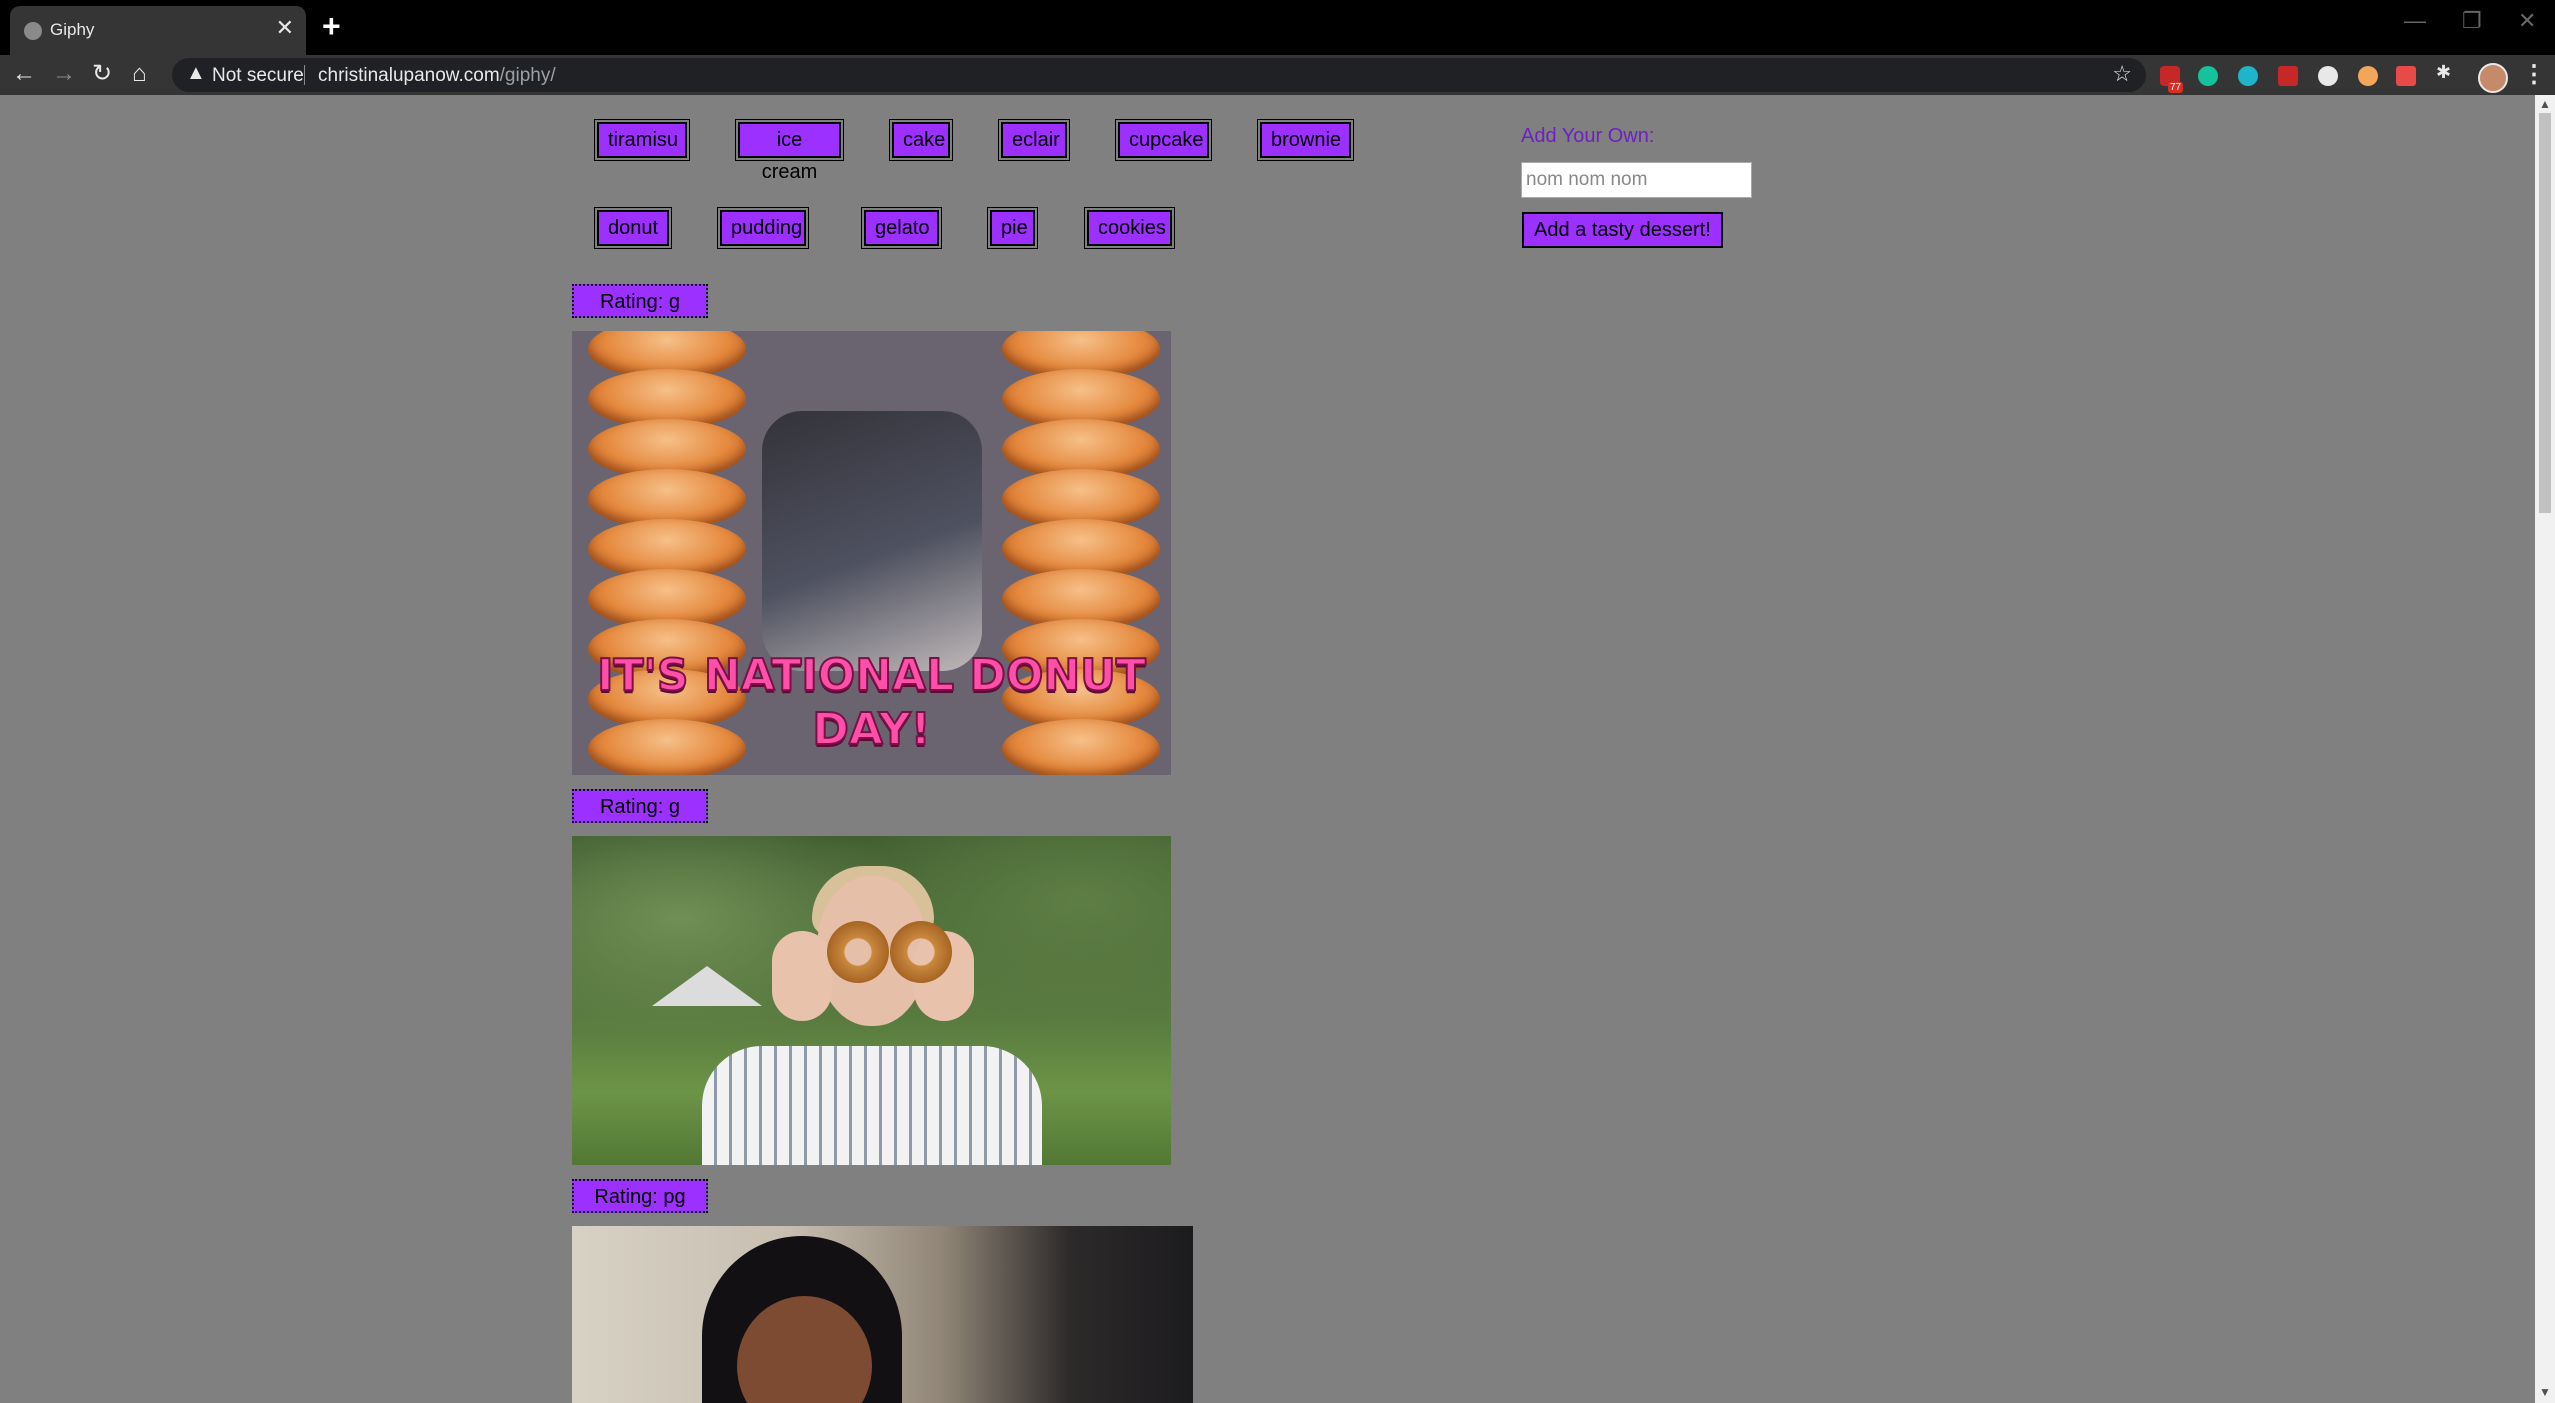 The height and width of the screenshot is (1403, 2555). I want to click on menu-icon: ⋮, so click(2534, 74).